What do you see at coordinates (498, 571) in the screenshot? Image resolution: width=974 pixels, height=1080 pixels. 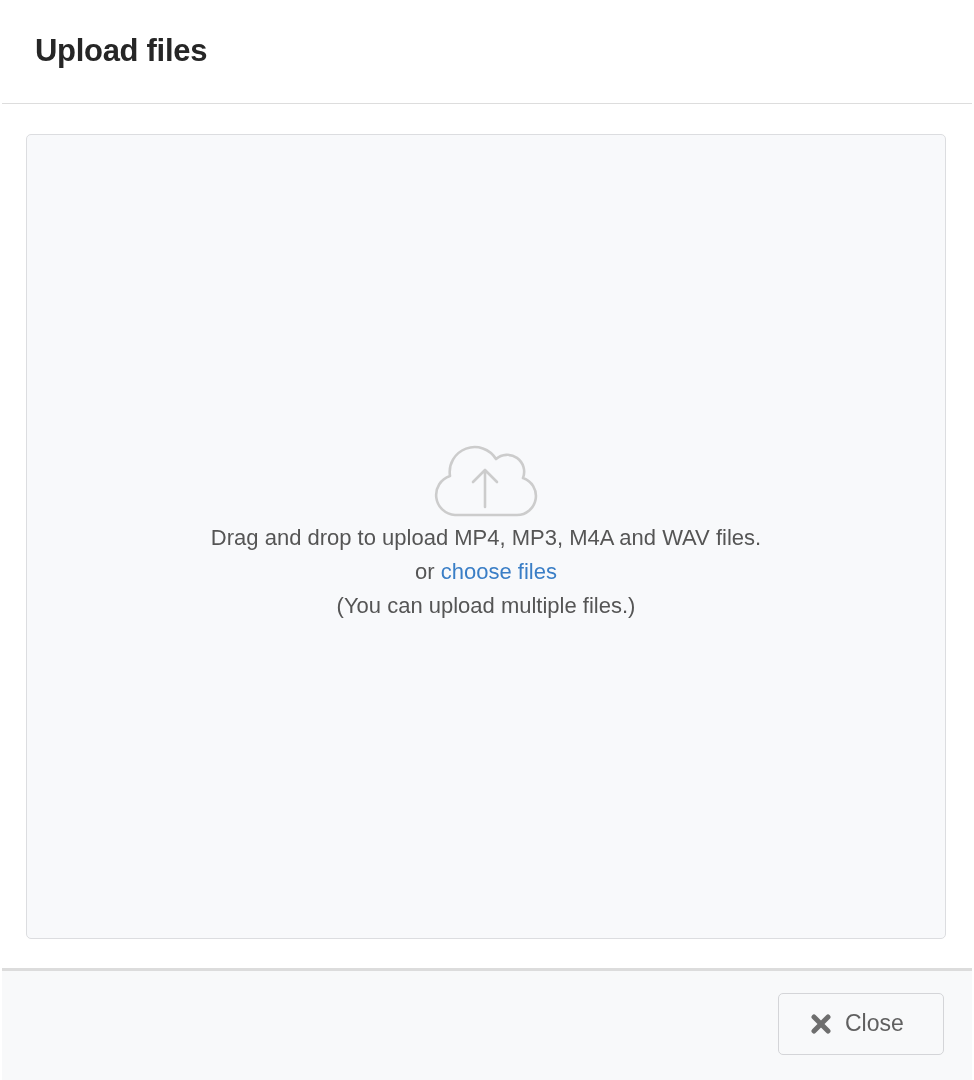 I see `choose-files-link: choose files` at bounding box center [498, 571].